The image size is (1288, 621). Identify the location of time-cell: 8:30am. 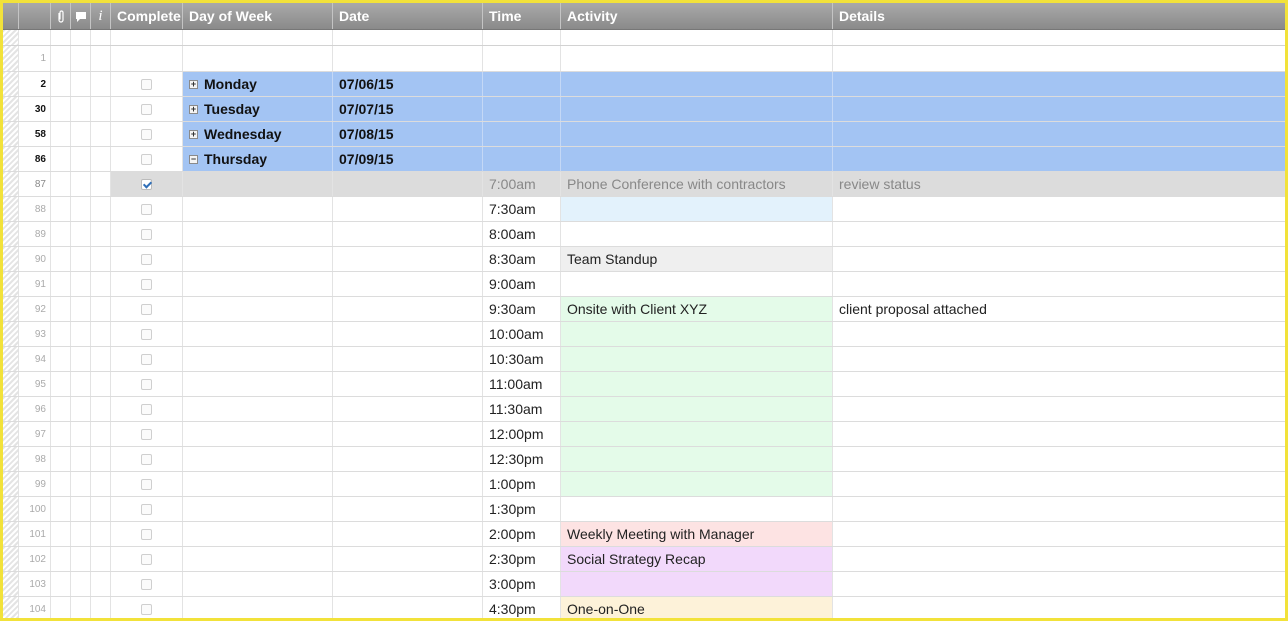
(522, 259).